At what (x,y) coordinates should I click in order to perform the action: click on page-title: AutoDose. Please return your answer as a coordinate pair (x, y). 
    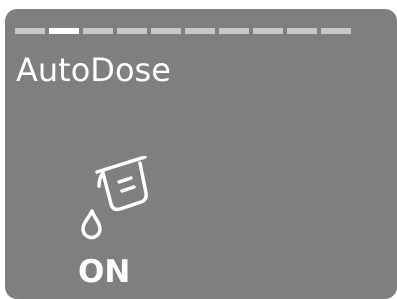
    Looking at the image, I should click on (93, 70).